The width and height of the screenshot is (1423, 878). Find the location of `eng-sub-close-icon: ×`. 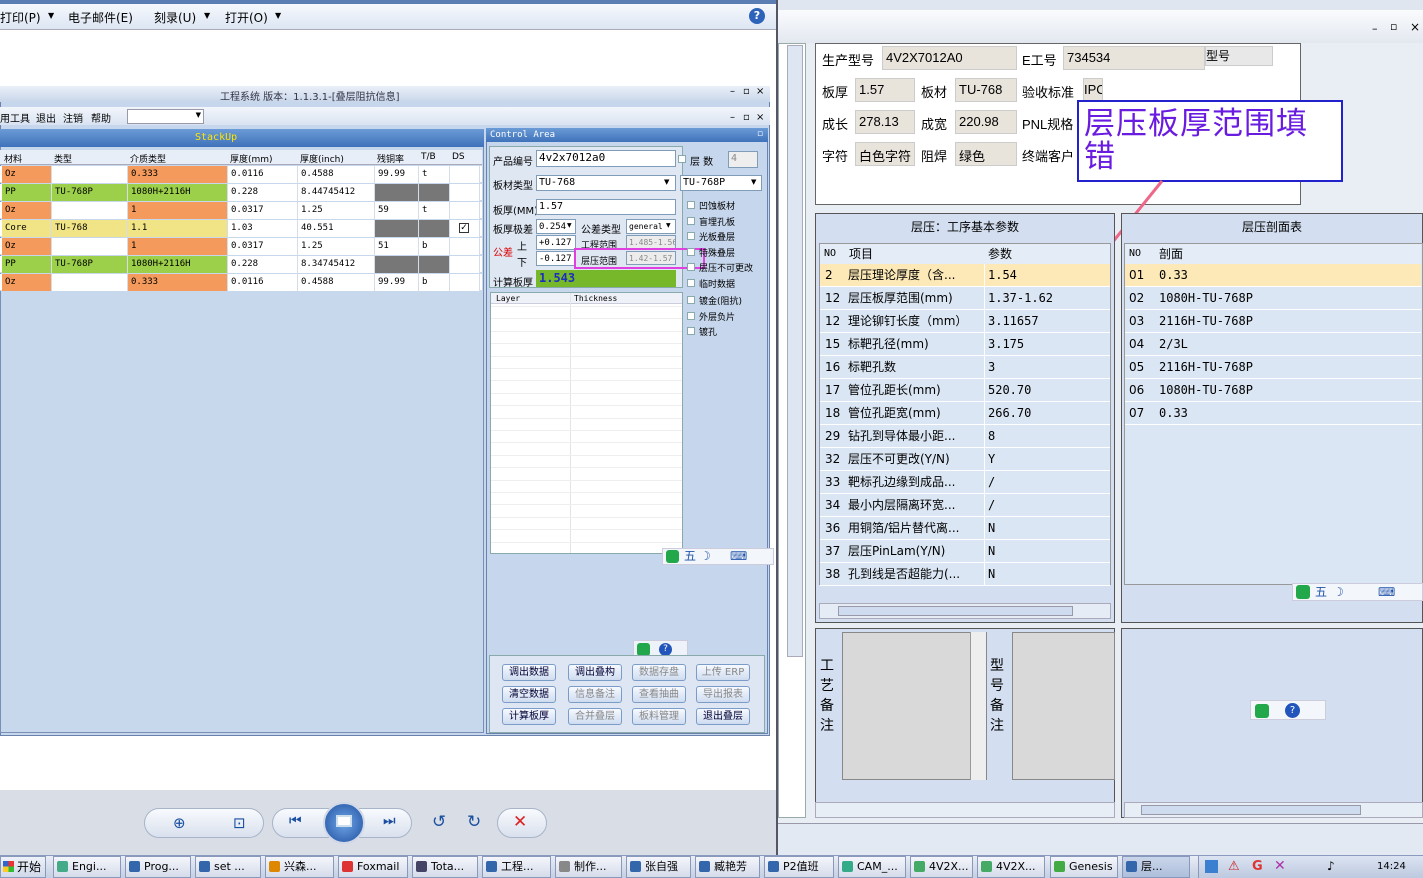

eng-sub-close-icon: × is located at coordinates (760, 117).